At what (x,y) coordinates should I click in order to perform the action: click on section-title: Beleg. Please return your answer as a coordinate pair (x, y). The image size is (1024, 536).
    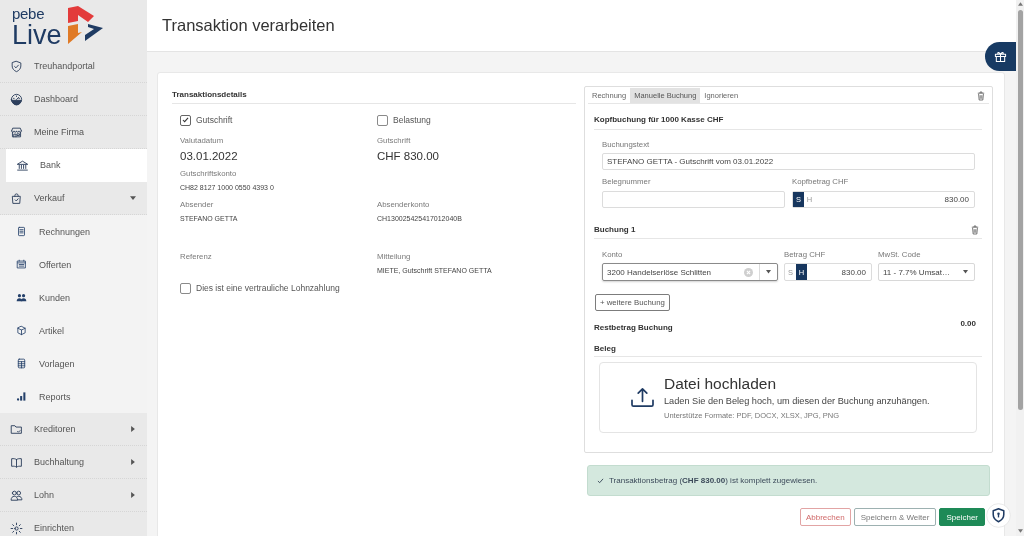
    Looking at the image, I should click on (605, 349).